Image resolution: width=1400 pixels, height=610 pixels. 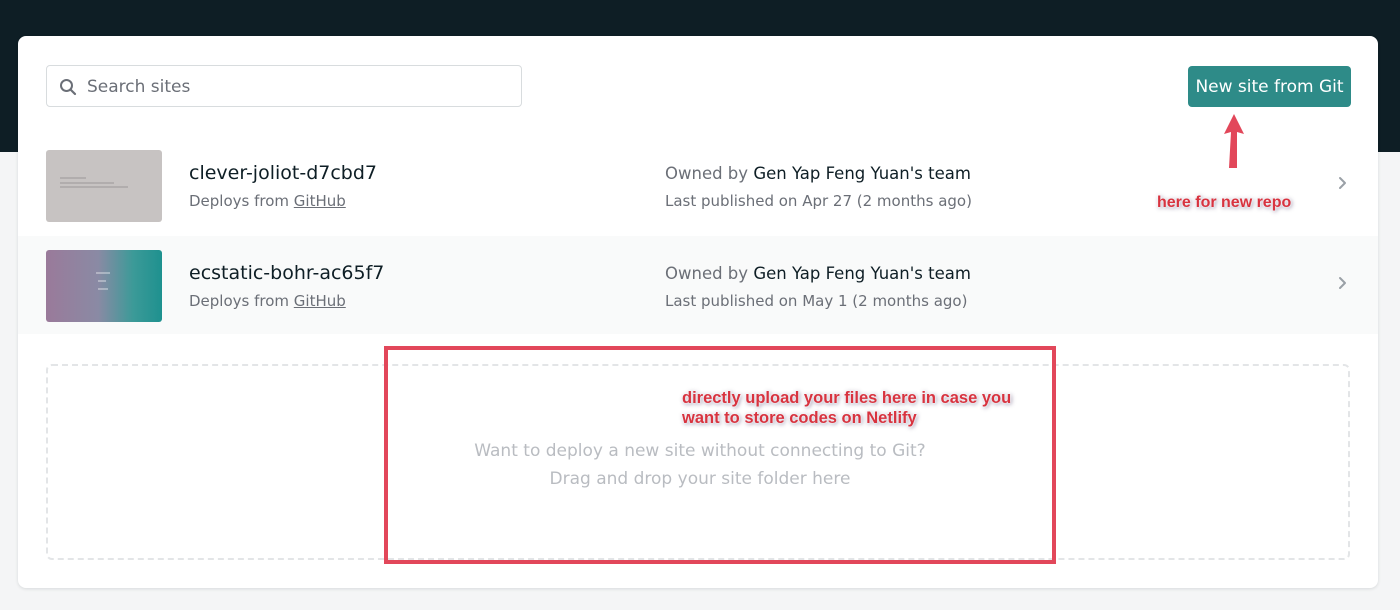 What do you see at coordinates (297, 87) in the screenshot?
I see `search-input` at bounding box center [297, 87].